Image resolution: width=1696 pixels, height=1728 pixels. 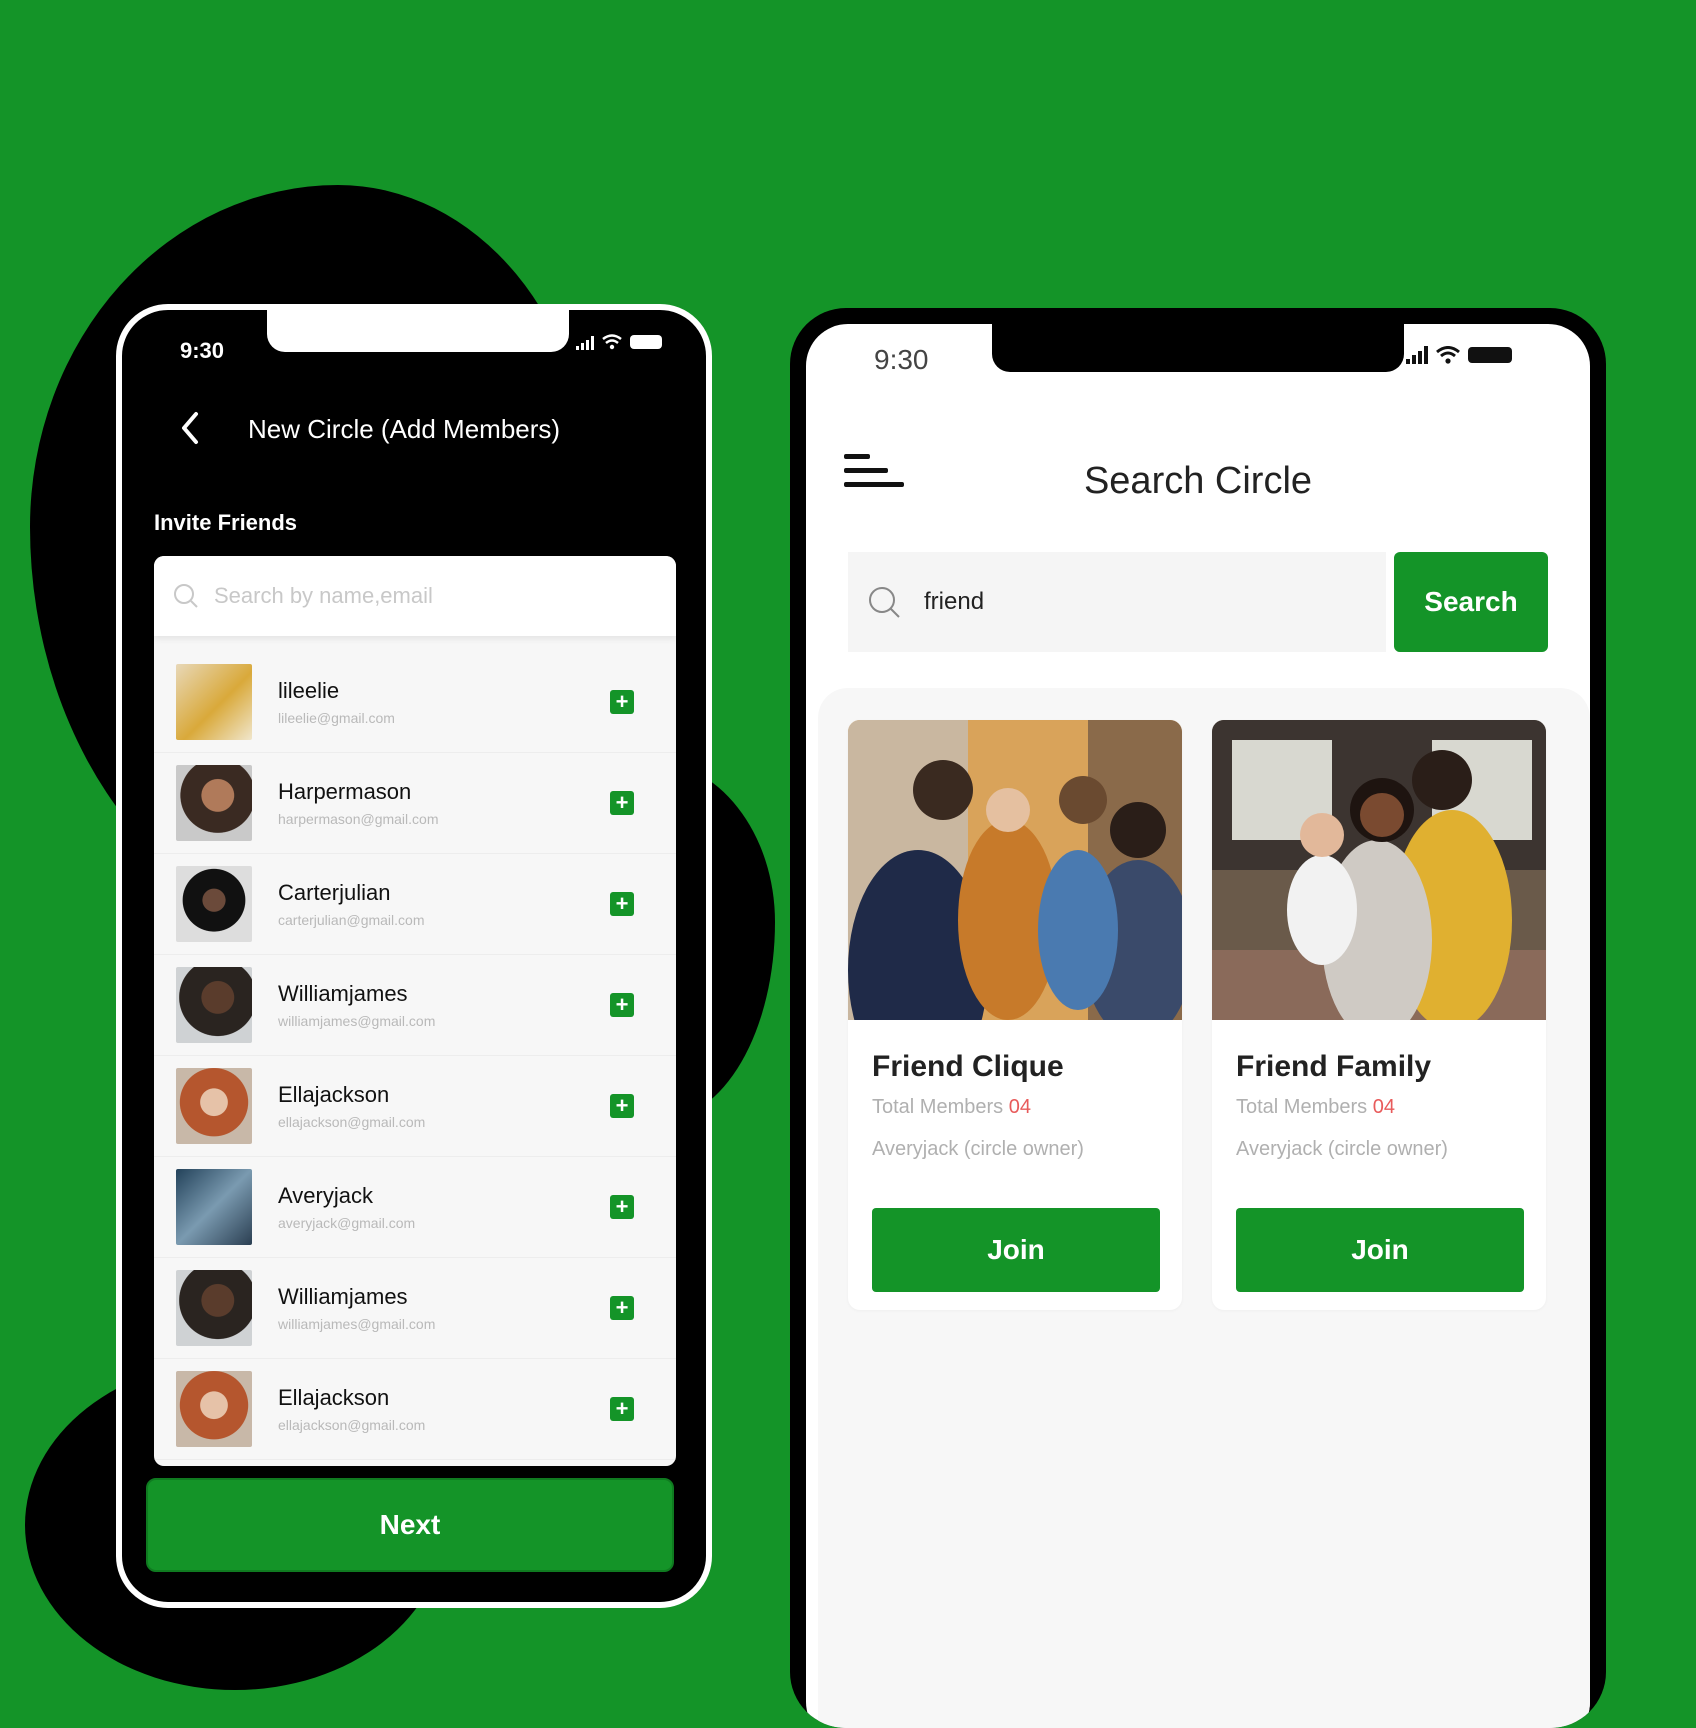 What do you see at coordinates (410, 1525) in the screenshot?
I see `next-button: Next` at bounding box center [410, 1525].